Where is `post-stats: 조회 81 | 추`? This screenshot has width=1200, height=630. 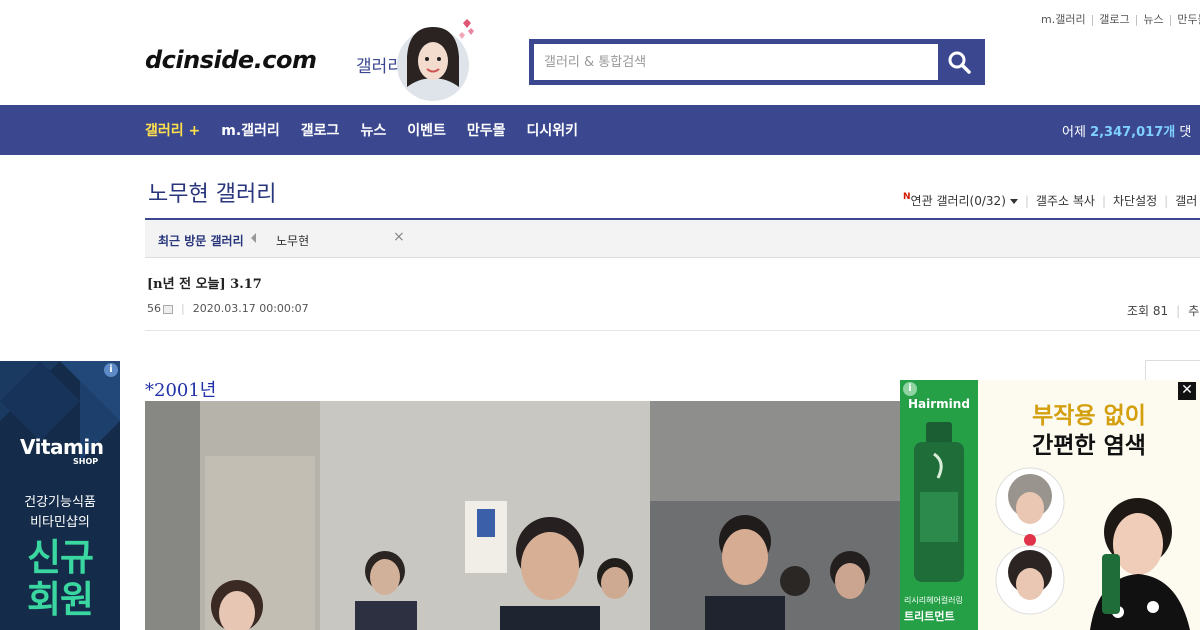 post-stats: 조회 81 | 추 is located at coordinates (1163, 310).